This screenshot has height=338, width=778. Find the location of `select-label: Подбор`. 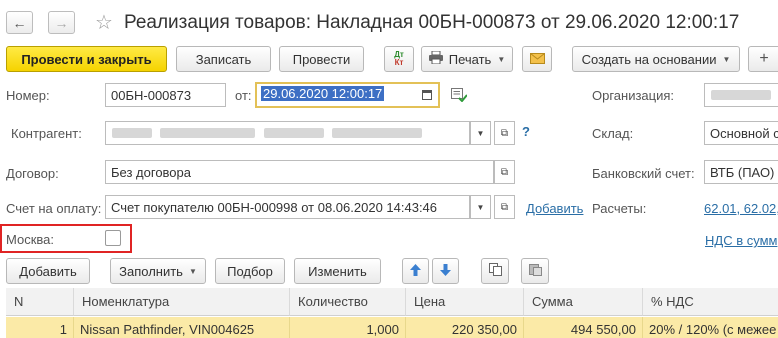

select-label: Подбор is located at coordinates (250, 271).